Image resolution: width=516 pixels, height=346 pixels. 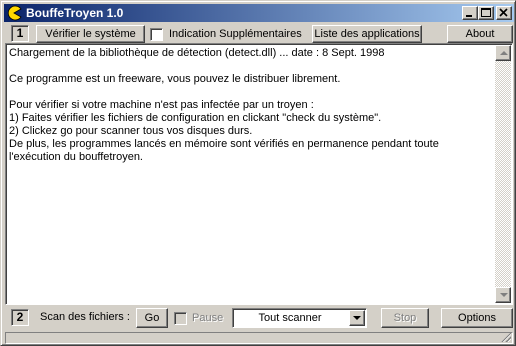 I want to click on scroll-down-button, so click(x=503, y=295).